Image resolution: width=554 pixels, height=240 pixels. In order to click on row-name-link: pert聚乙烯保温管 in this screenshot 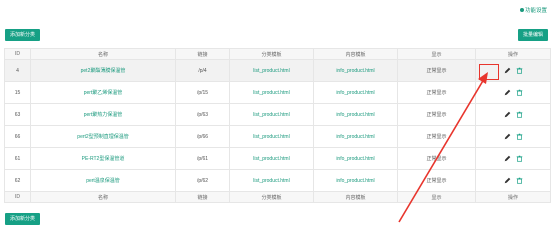, I will do `click(103, 92)`.